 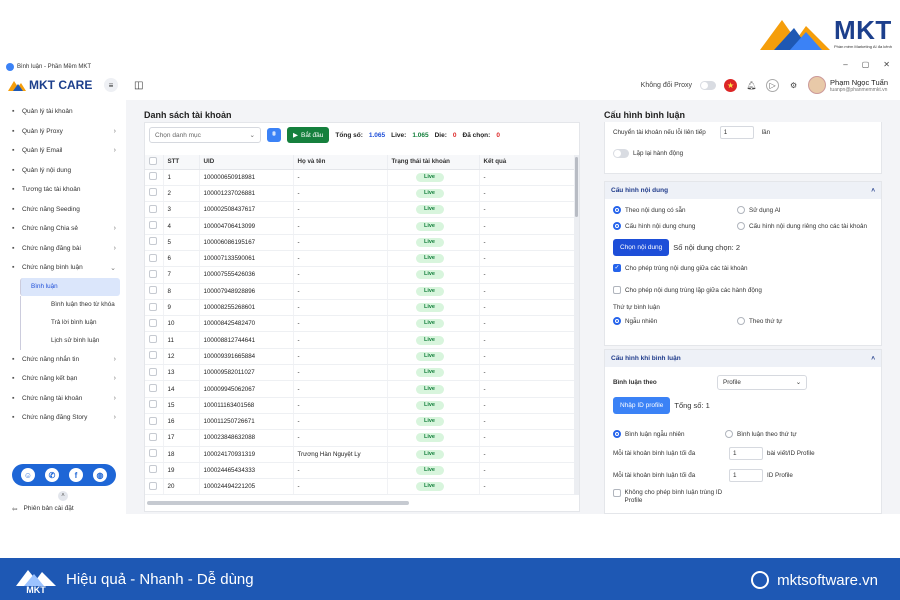 What do you see at coordinates (360, 194) in the screenshot?
I see `table-row: 2 100001237026881- Live -` at bounding box center [360, 194].